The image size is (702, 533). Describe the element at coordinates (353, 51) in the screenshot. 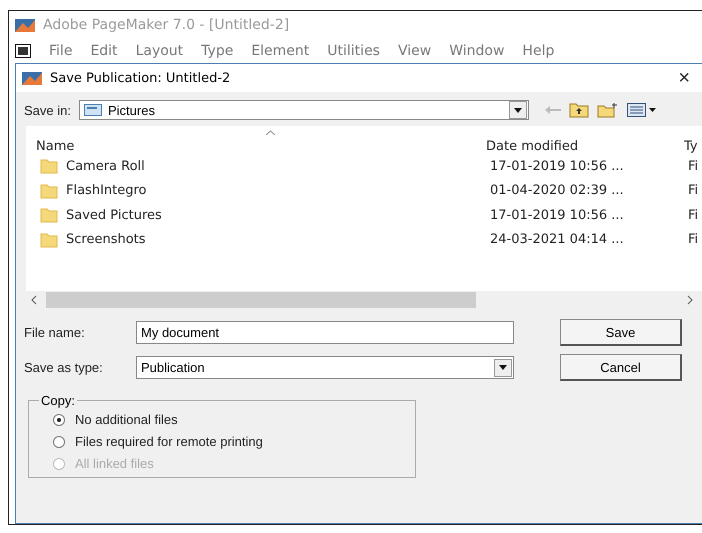

I see `menu-item: Utilities` at that location.